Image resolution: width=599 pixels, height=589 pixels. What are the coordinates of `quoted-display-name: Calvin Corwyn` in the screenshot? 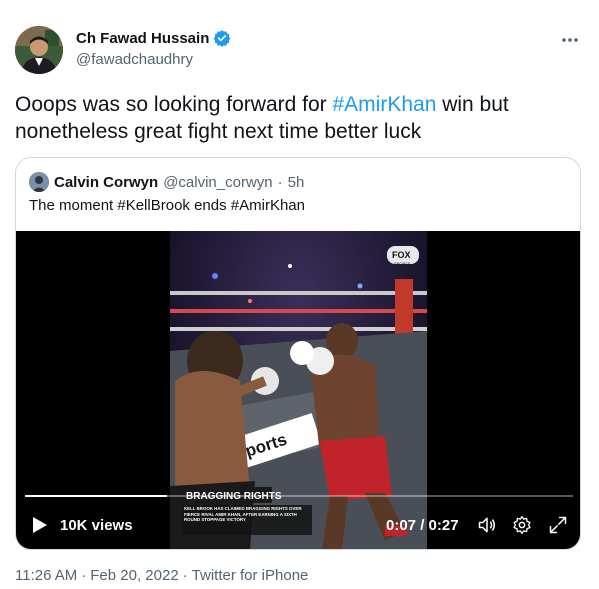 It's located at (106, 182).